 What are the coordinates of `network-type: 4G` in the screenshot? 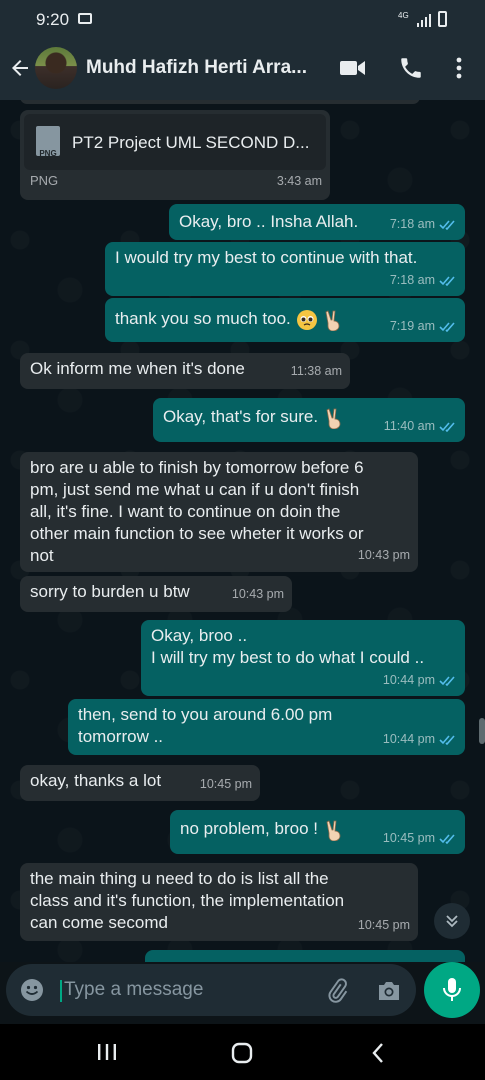 It's located at (403, 15).